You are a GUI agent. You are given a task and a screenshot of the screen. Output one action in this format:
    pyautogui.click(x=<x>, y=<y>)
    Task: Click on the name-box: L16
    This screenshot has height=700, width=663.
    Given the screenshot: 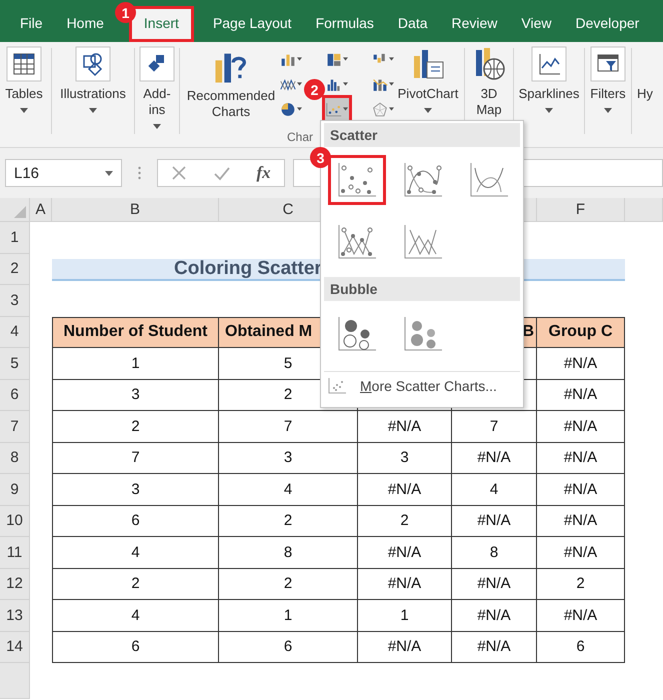 What is the action you would take?
    pyautogui.click(x=63, y=173)
    